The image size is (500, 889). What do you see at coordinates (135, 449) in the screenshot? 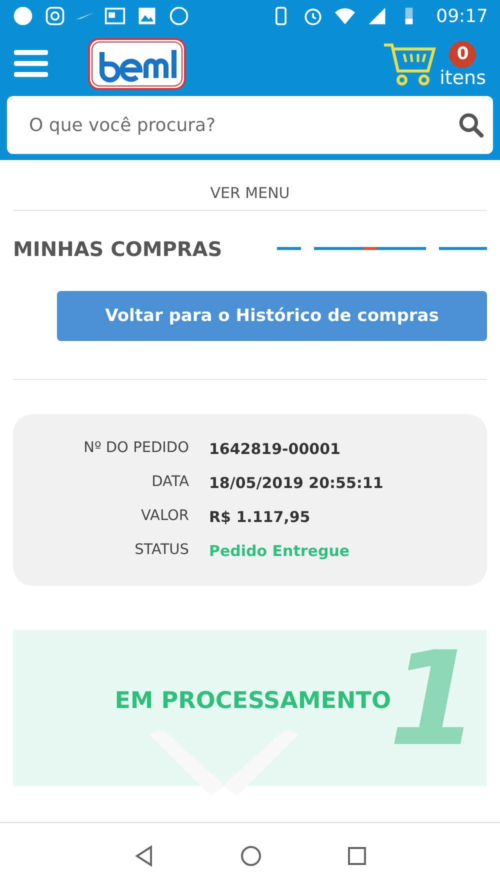
I see `order-field-label: Nº DO PEDIDO` at bounding box center [135, 449].